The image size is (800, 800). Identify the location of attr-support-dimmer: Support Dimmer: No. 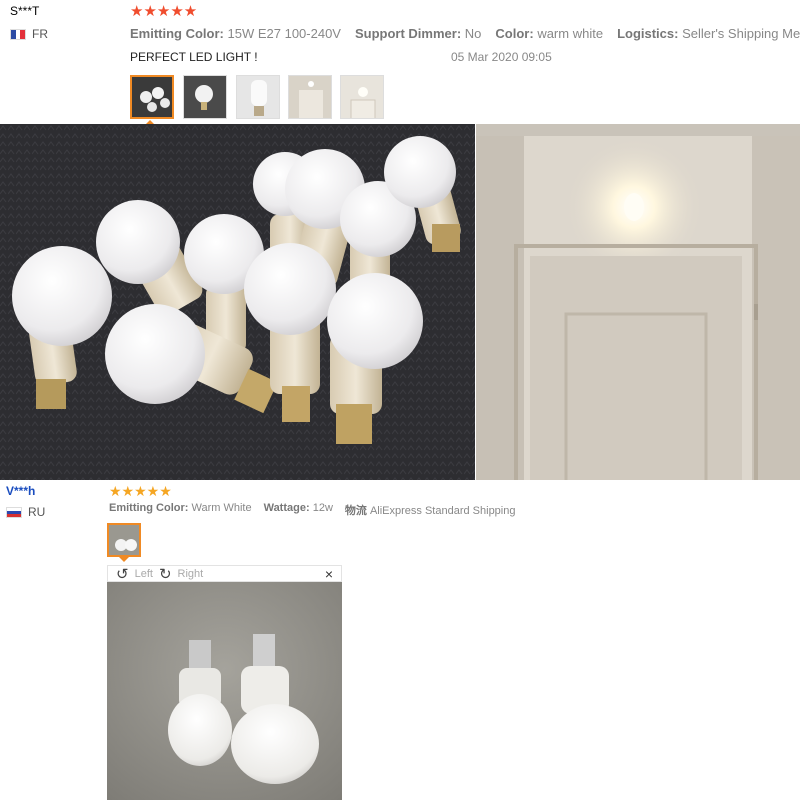
(418, 33).